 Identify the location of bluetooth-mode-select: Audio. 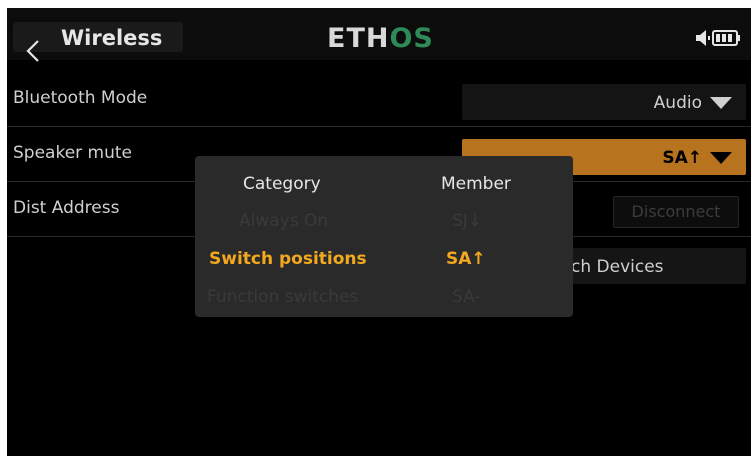
(604, 102).